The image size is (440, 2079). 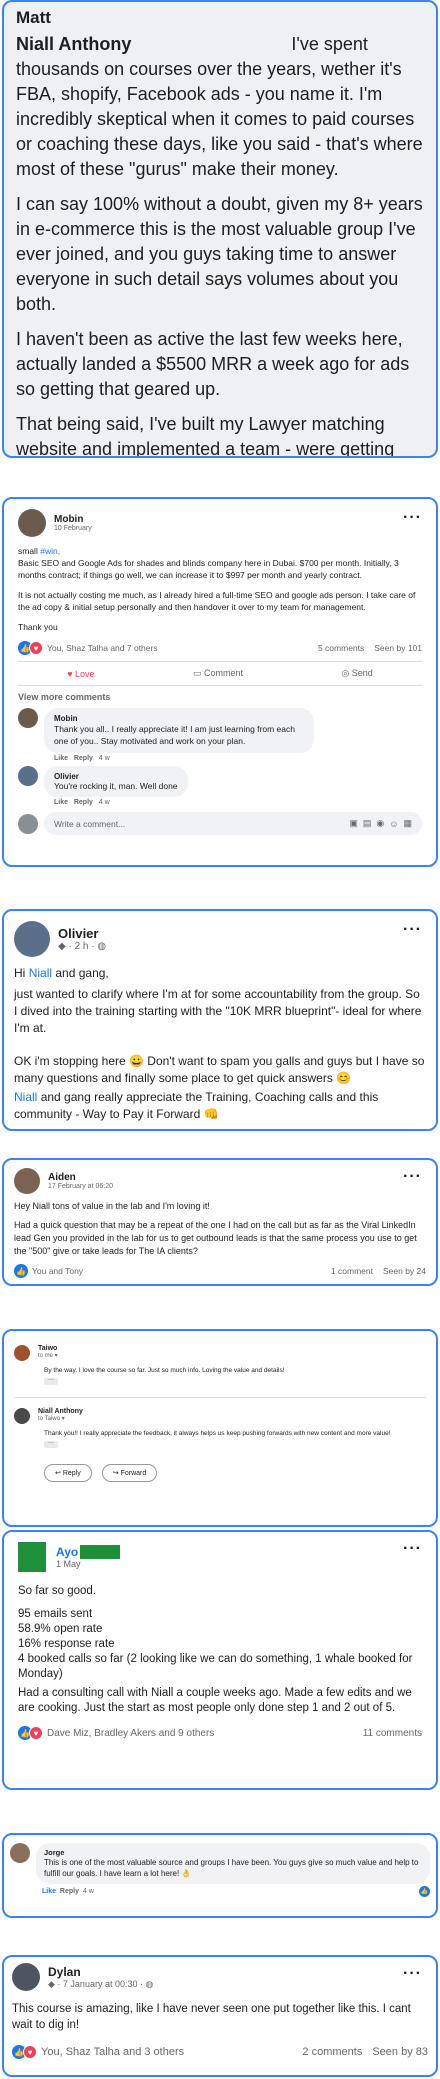 What do you see at coordinates (80, 1186) in the screenshot?
I see `post-date: 17 February at 06:20` at bounding box center [80, 1186].